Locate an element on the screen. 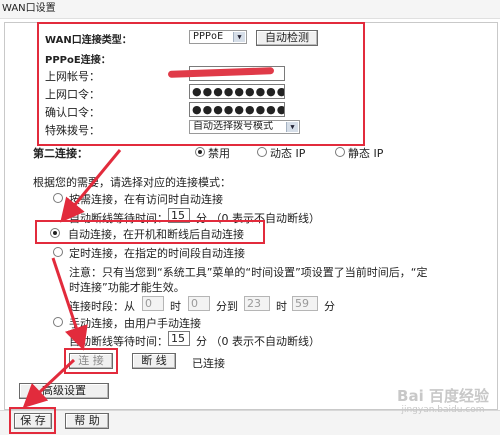 The width and height of the screenshot is (500, 435). arrow-to-save-button is located at coordinates (49, 383).